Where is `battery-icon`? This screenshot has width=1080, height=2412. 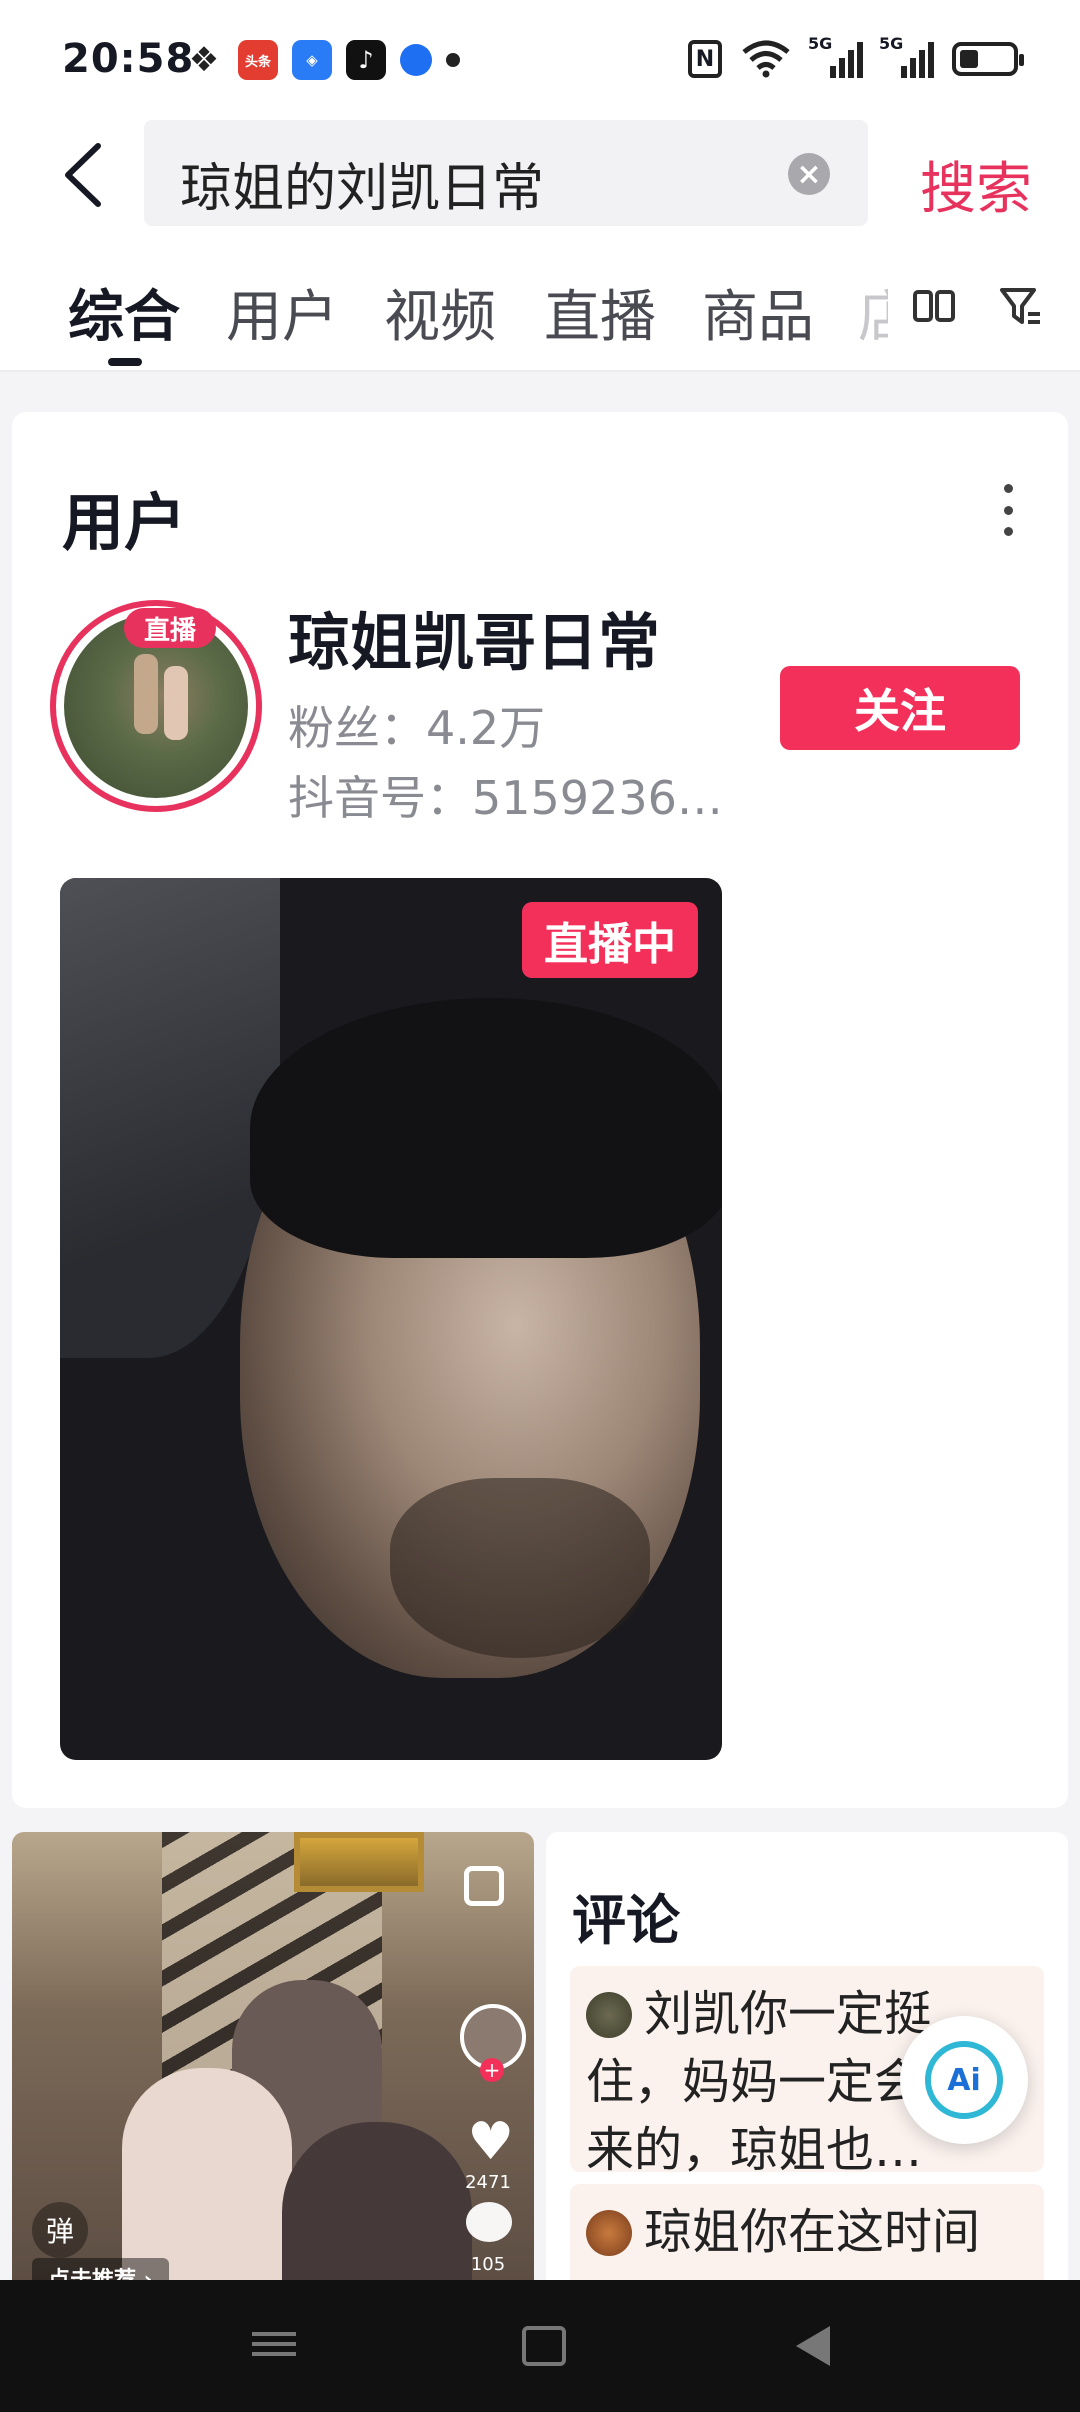 battery-icon is located at coordinates (988, 59).